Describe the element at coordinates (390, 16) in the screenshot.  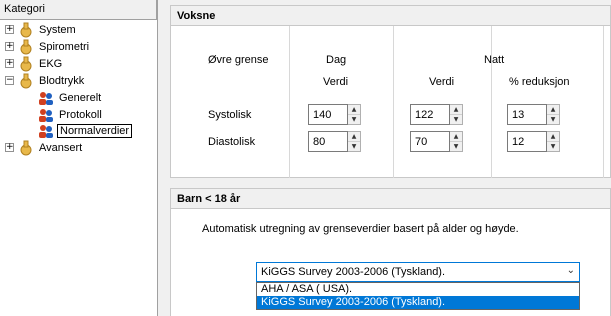
I see `voksne-title: Voksne` at that location.